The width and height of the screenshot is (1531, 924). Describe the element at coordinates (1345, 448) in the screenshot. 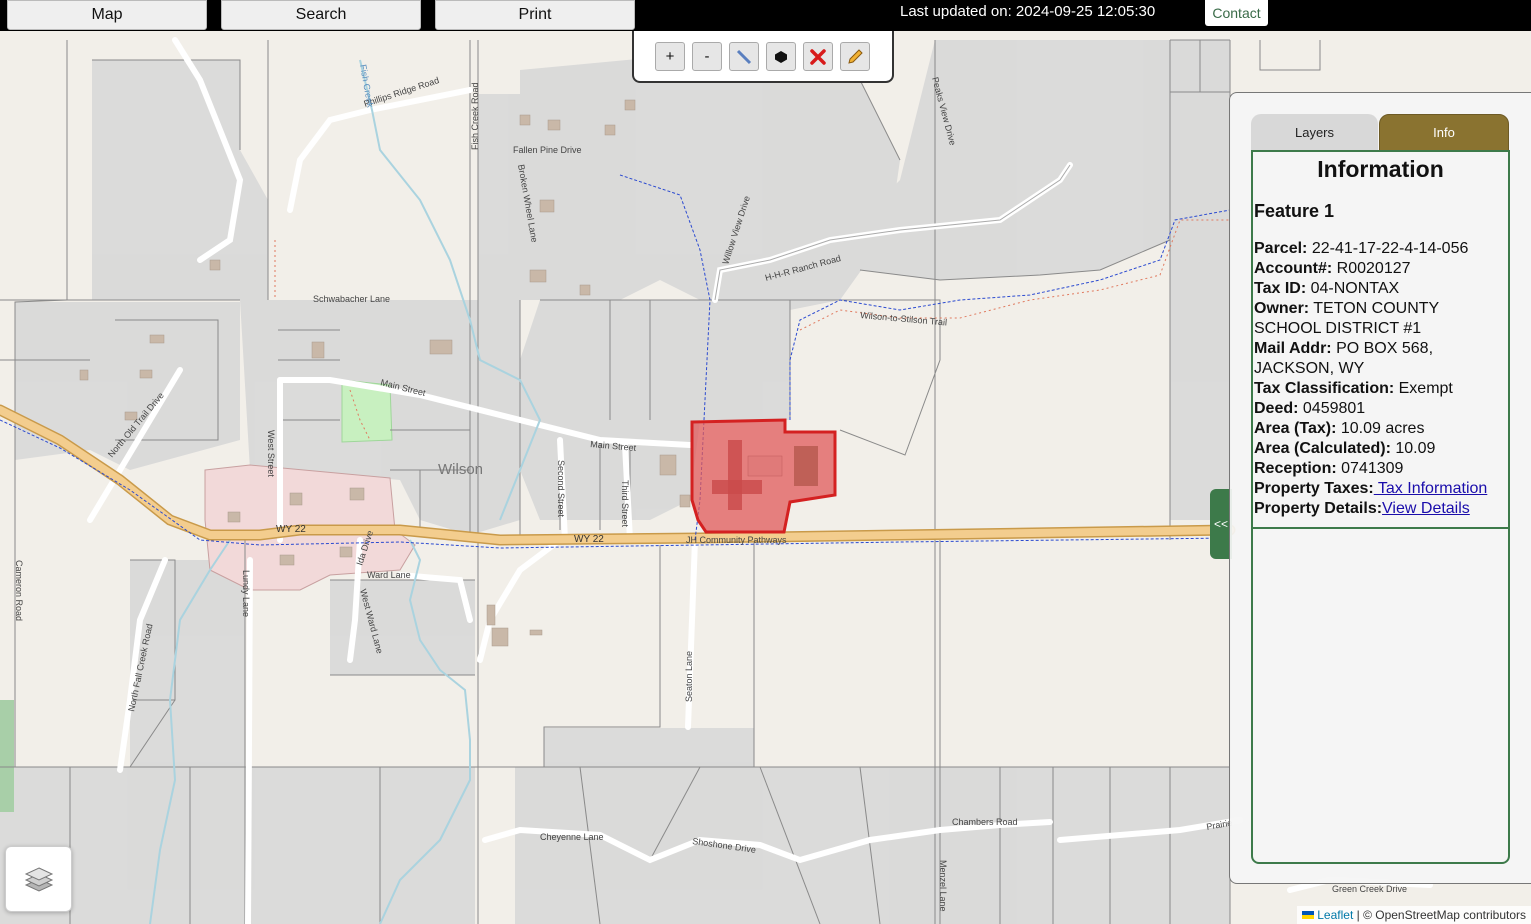

I see `detail-area-calculated: Area (Calculated): 10.09` at that location.